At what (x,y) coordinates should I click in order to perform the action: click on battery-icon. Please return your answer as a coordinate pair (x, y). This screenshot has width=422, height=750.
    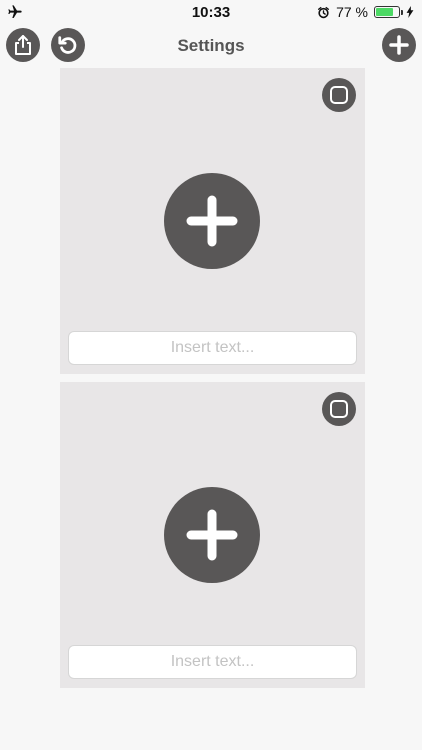
    Looking at the image, I should click on (388, 12).